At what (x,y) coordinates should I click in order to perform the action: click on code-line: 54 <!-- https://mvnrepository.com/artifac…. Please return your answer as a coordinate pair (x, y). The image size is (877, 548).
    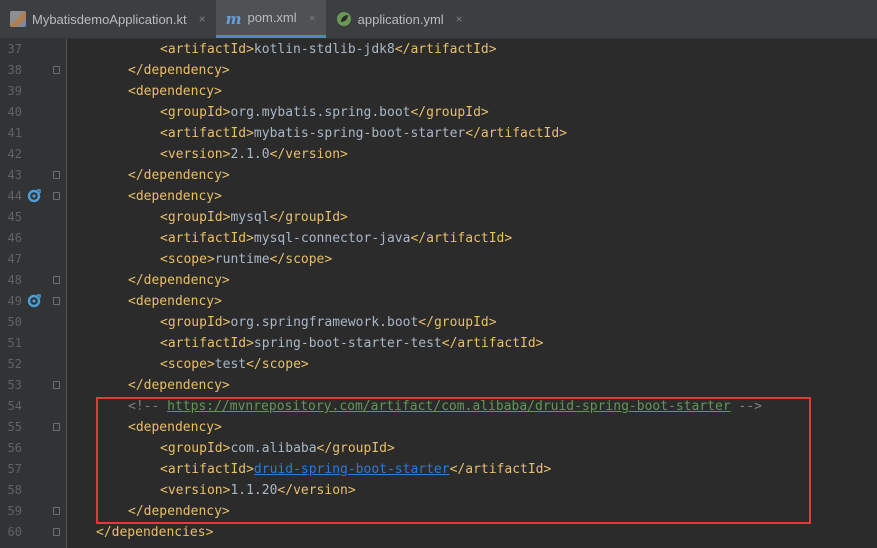
    Looking at the image, I should click on (438, 406).